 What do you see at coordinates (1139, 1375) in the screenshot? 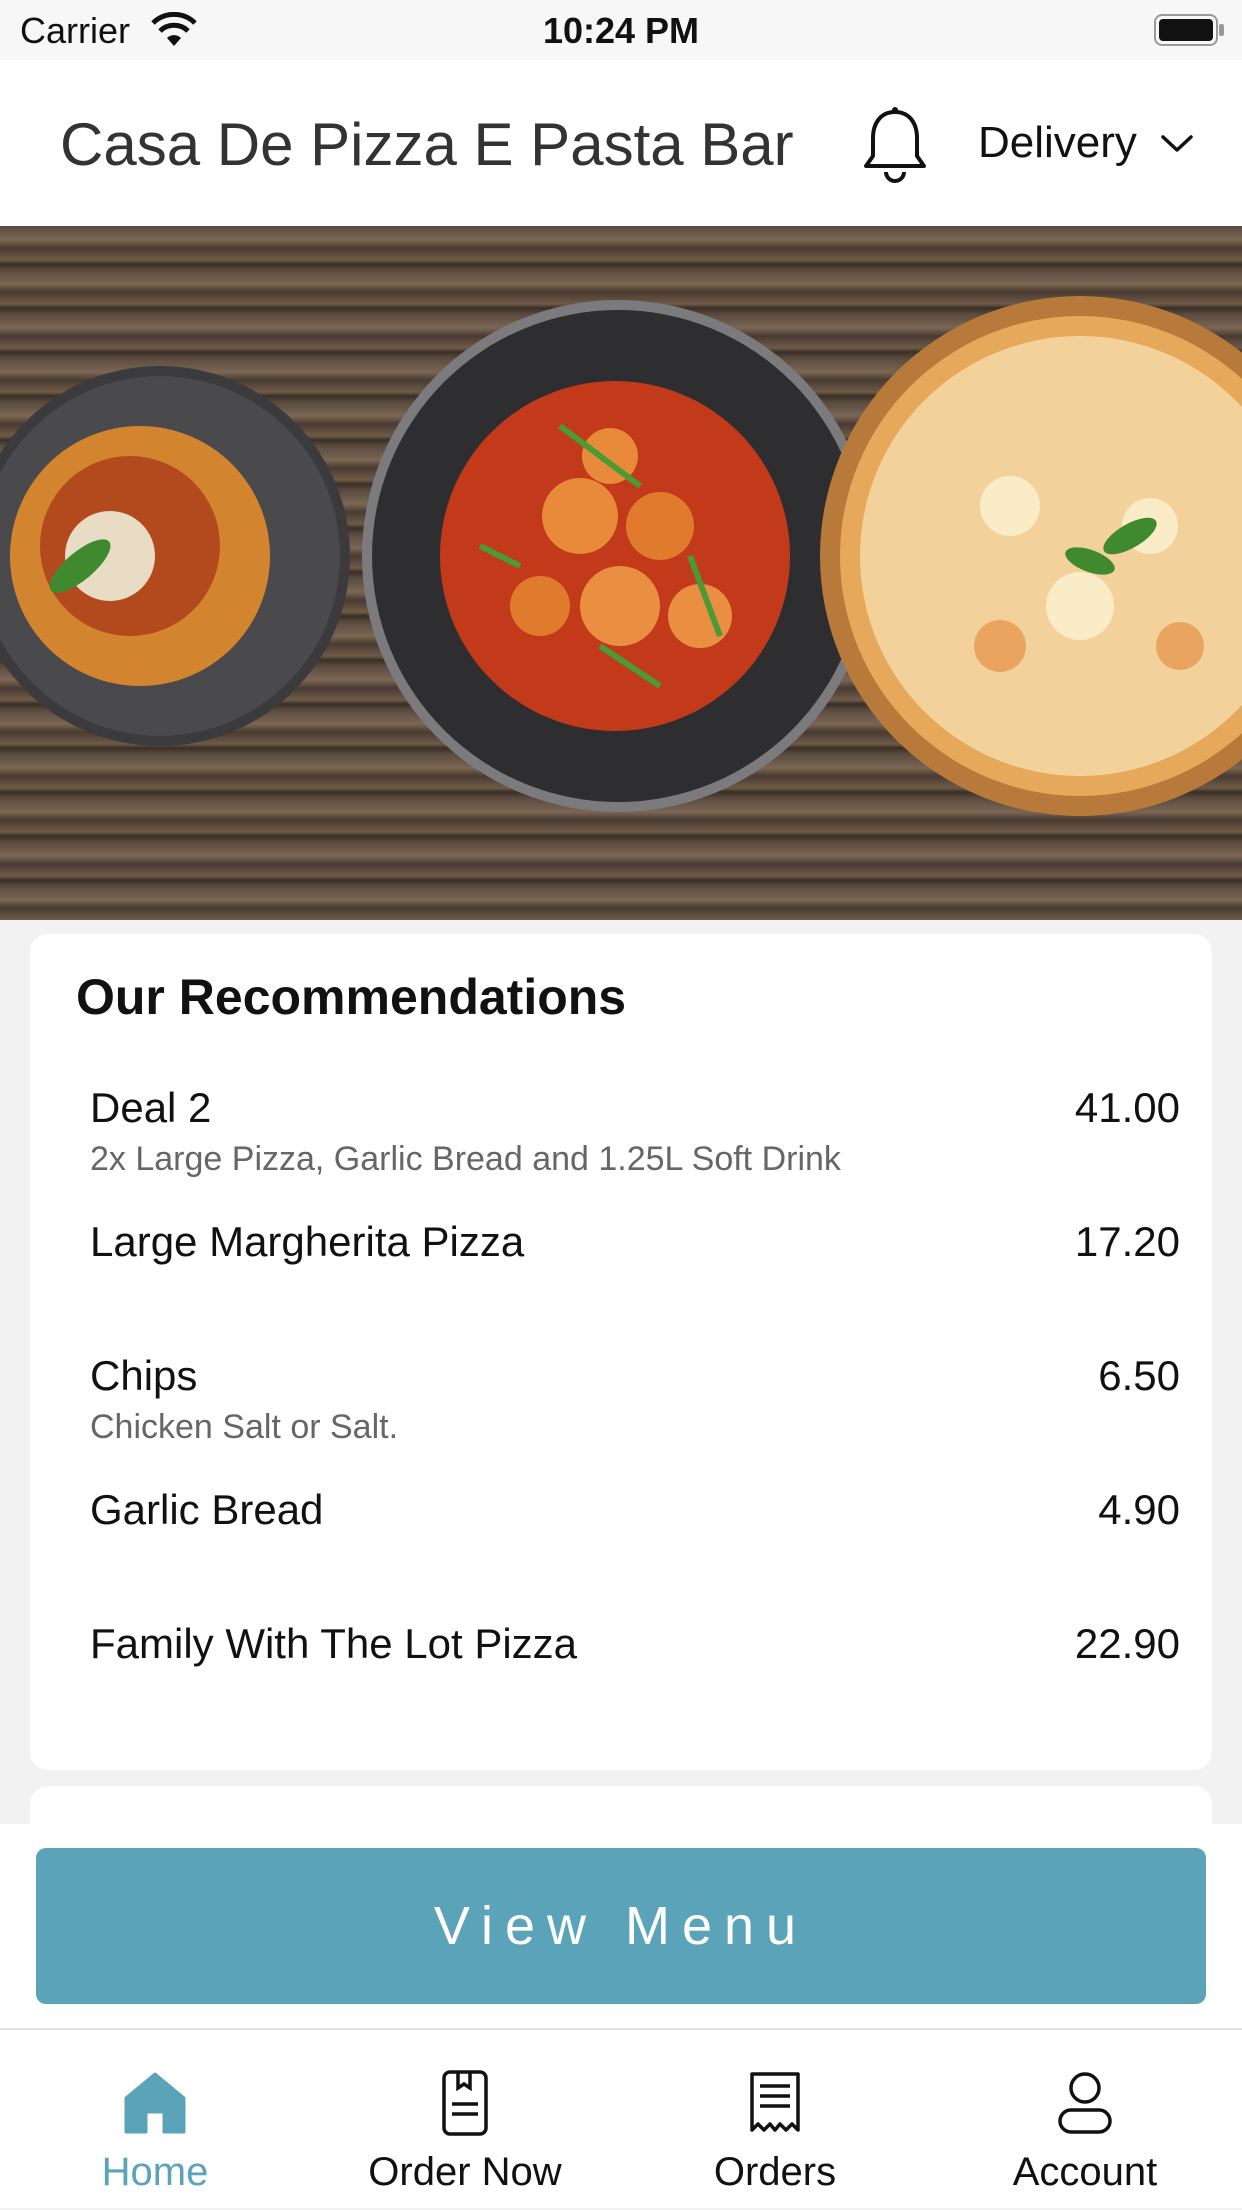
I see `item-price: 6.50` at bounding box center [1139, 1375].